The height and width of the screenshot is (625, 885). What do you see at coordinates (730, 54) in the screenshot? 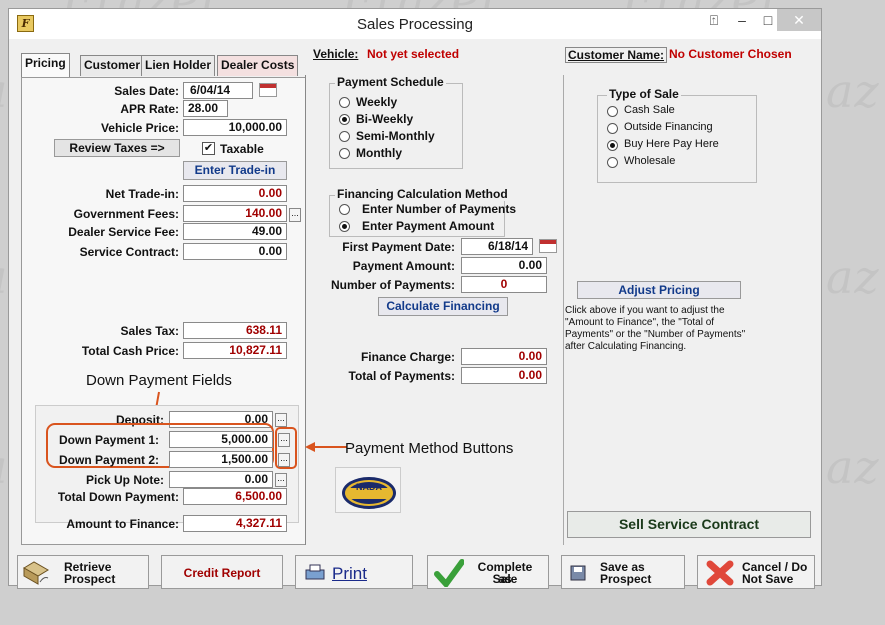
I see `customer-name-value: No Customer Chosen` at bounding box center [730, 54].